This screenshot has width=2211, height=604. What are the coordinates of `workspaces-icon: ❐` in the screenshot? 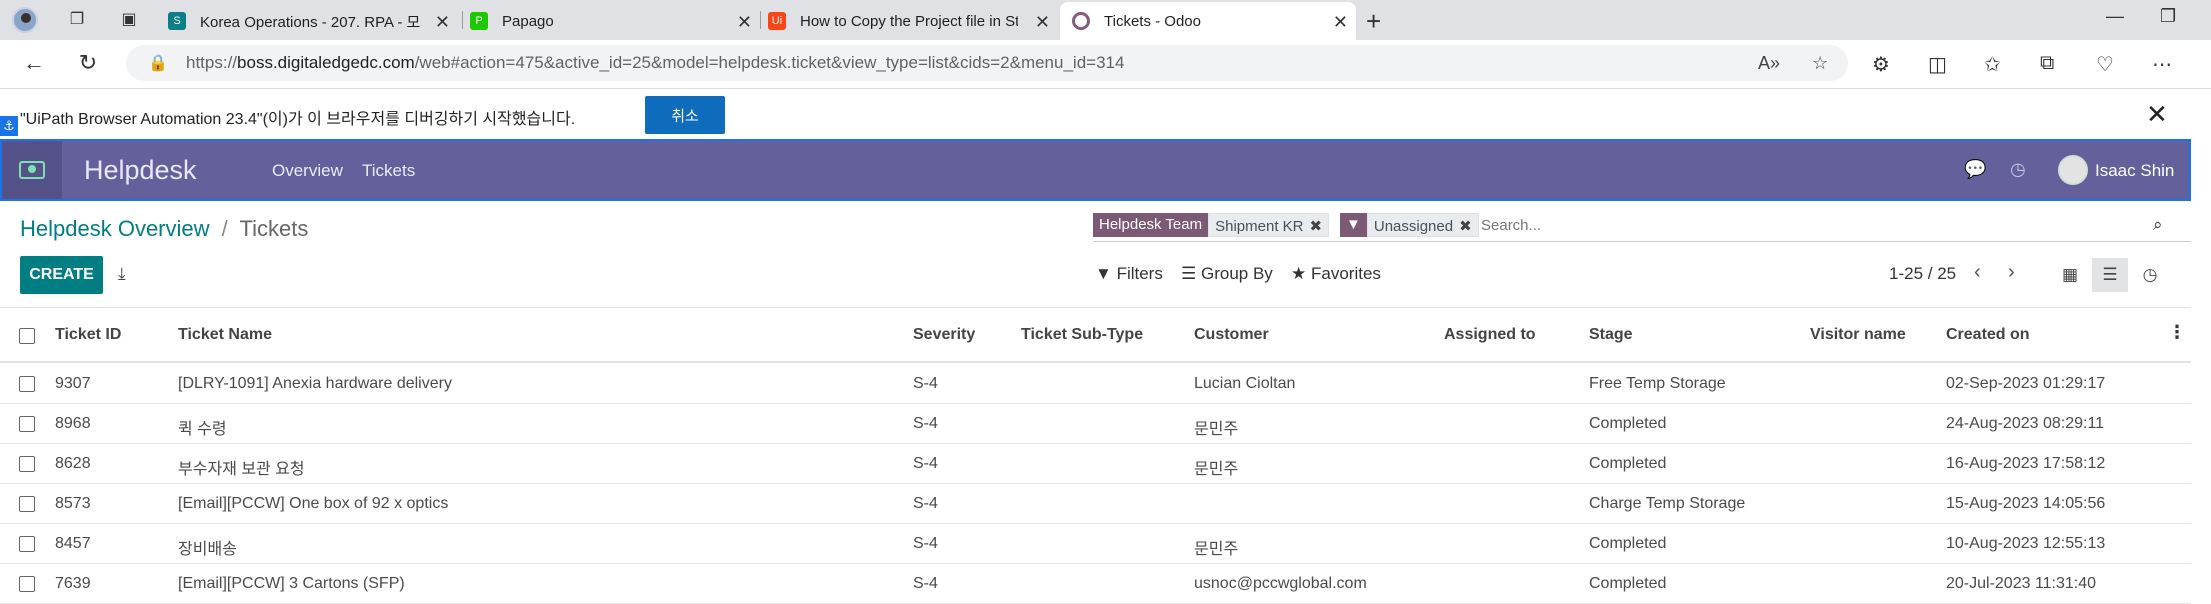 It's located at (77, 20).